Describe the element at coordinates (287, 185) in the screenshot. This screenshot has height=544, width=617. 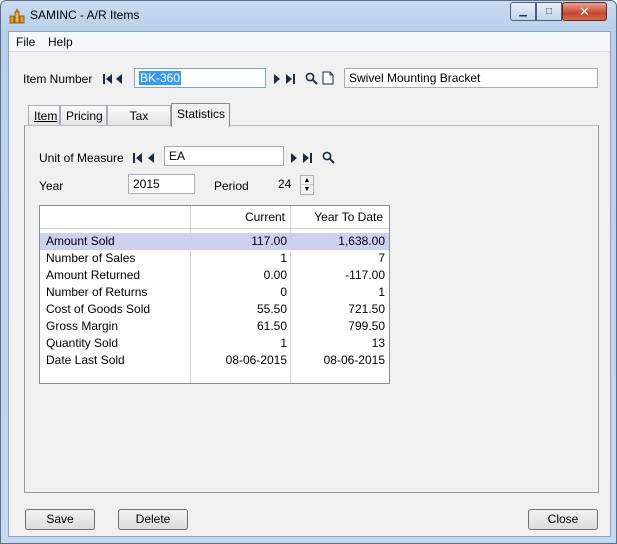
I see `period-input: 24` at that location.